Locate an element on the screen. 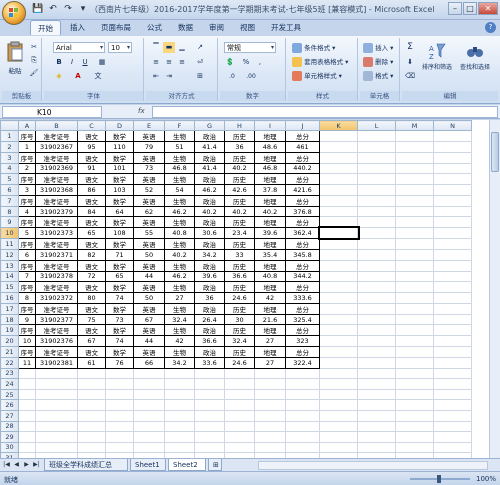 This screenshot has width=500, height=485. align-bottom-icon: ▁ is located at coordinates (182, 47).